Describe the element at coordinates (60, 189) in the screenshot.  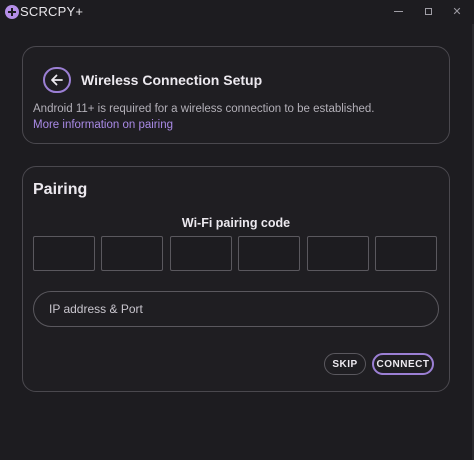
I see `pairing-title: Pairing` at that location.